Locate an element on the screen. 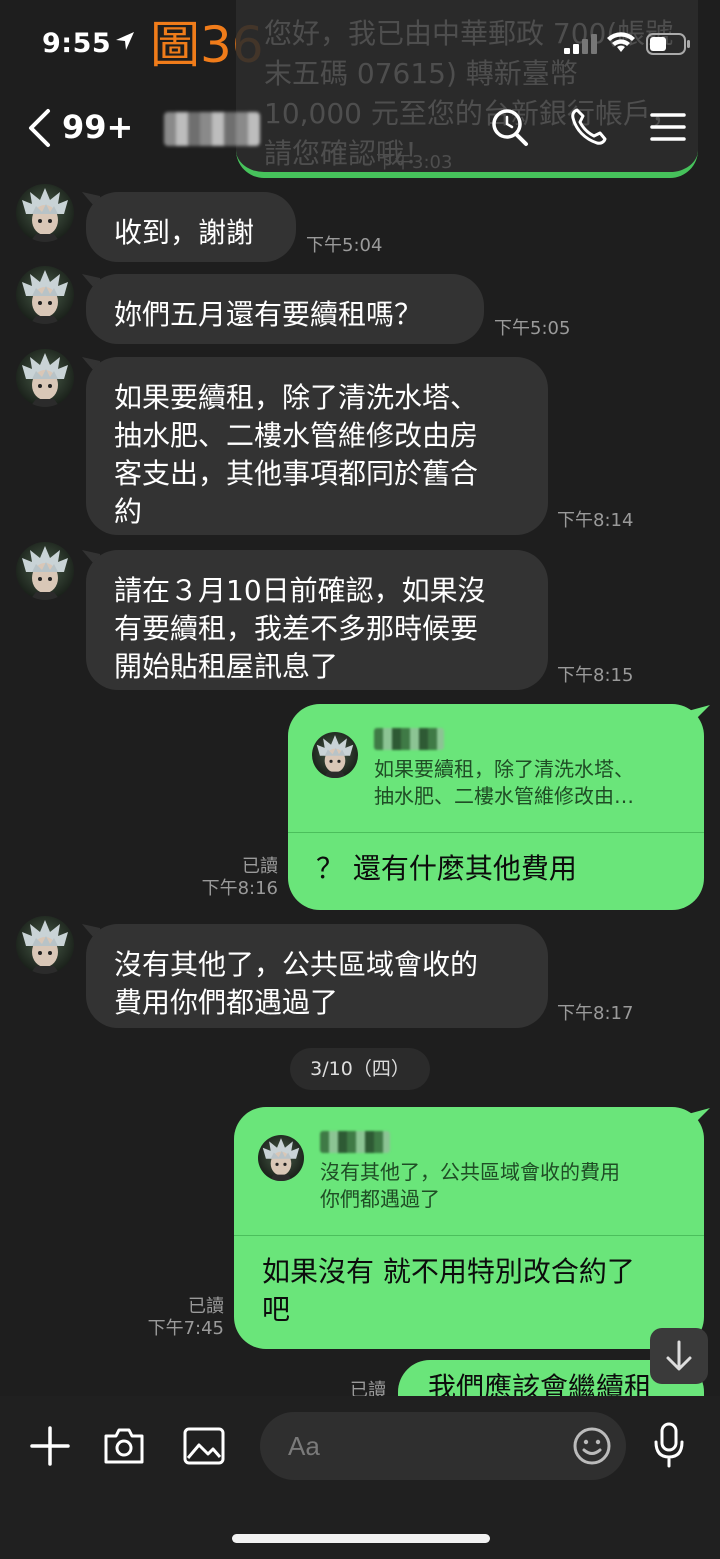 This screenshot has width=720, height=1559. scroll-to-bottom-button is located at coordinates (679, 1356).